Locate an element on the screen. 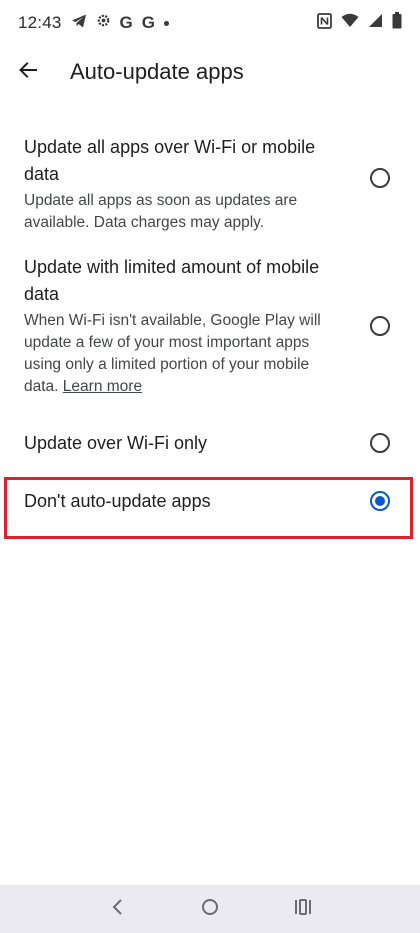 Image resolution: width=420 pixels, height=933 pixels. more-dot-icon is located at coordinates (167, 23).